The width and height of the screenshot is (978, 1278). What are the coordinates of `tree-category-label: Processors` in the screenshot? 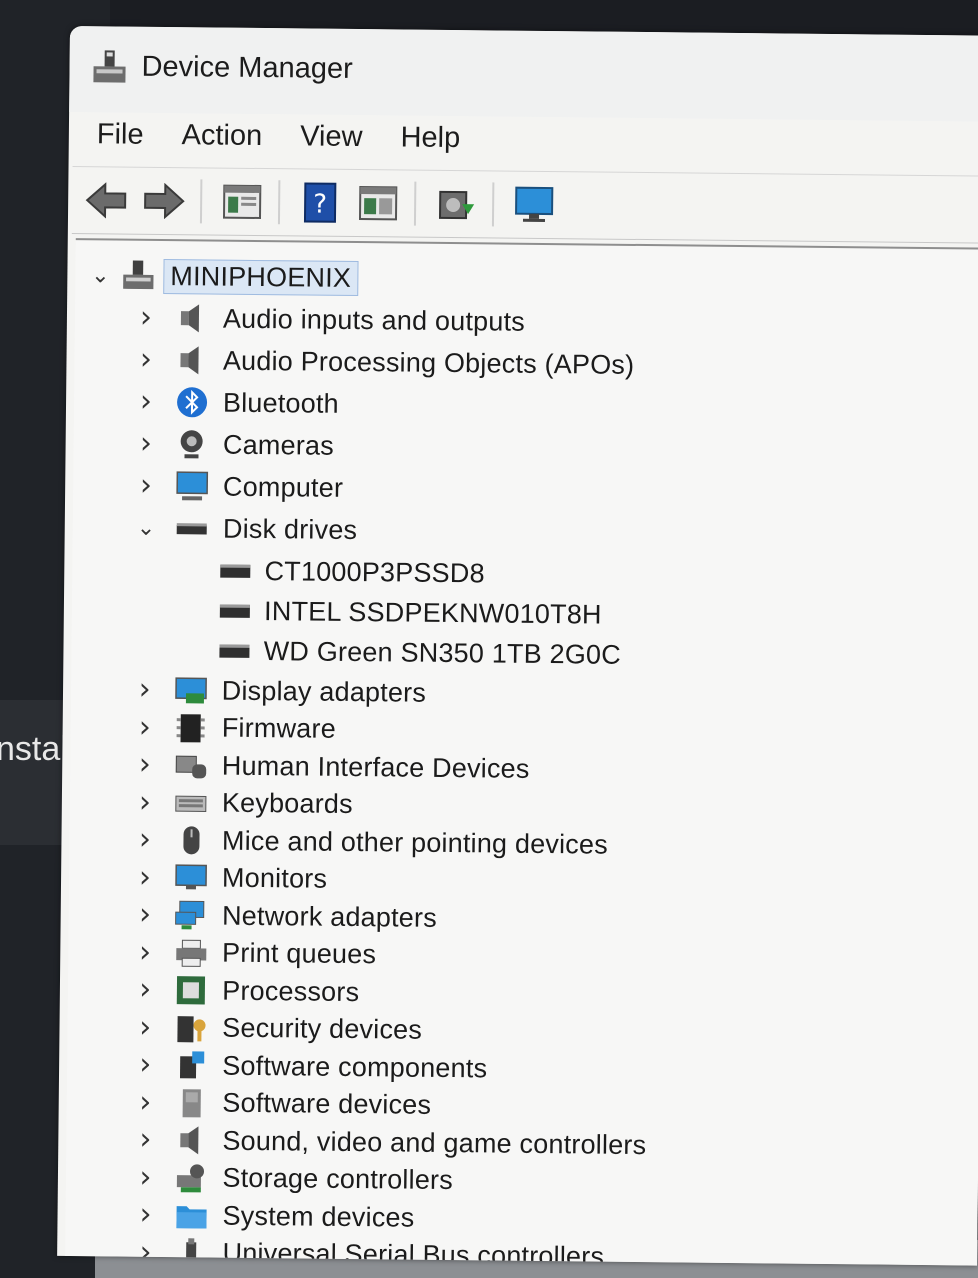 It's located at (290, 991).